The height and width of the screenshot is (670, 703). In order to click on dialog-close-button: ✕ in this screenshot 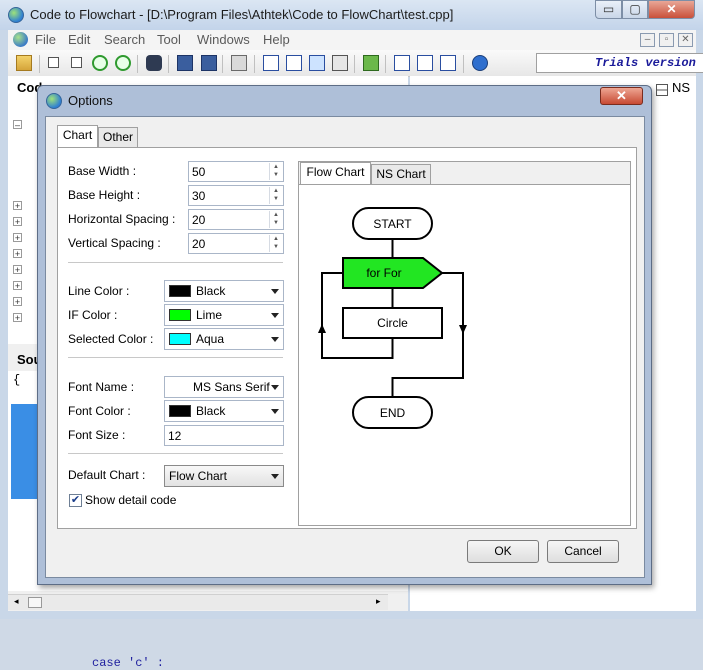, I will do `click(621, 96)`.